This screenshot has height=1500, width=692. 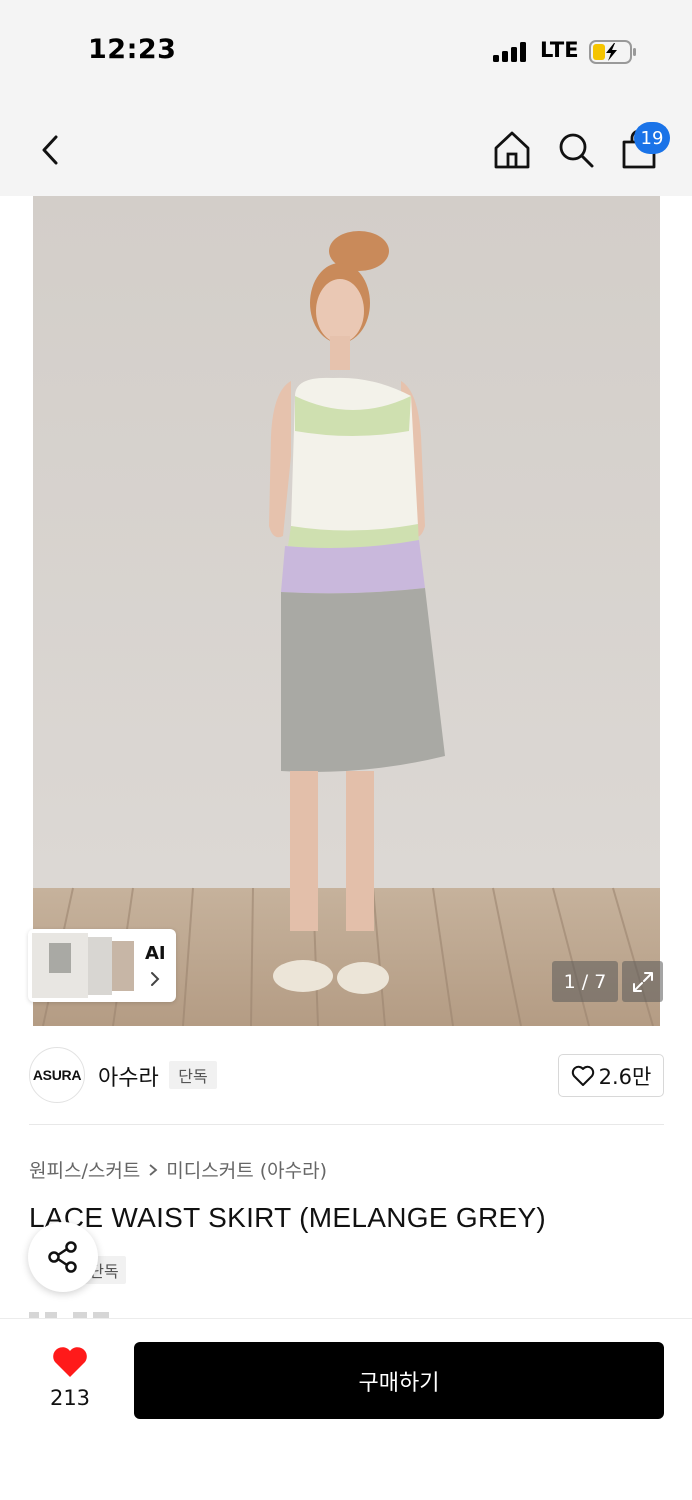 I want to click on brand-like-count: 2.6만, so click(x=625, y=1076).